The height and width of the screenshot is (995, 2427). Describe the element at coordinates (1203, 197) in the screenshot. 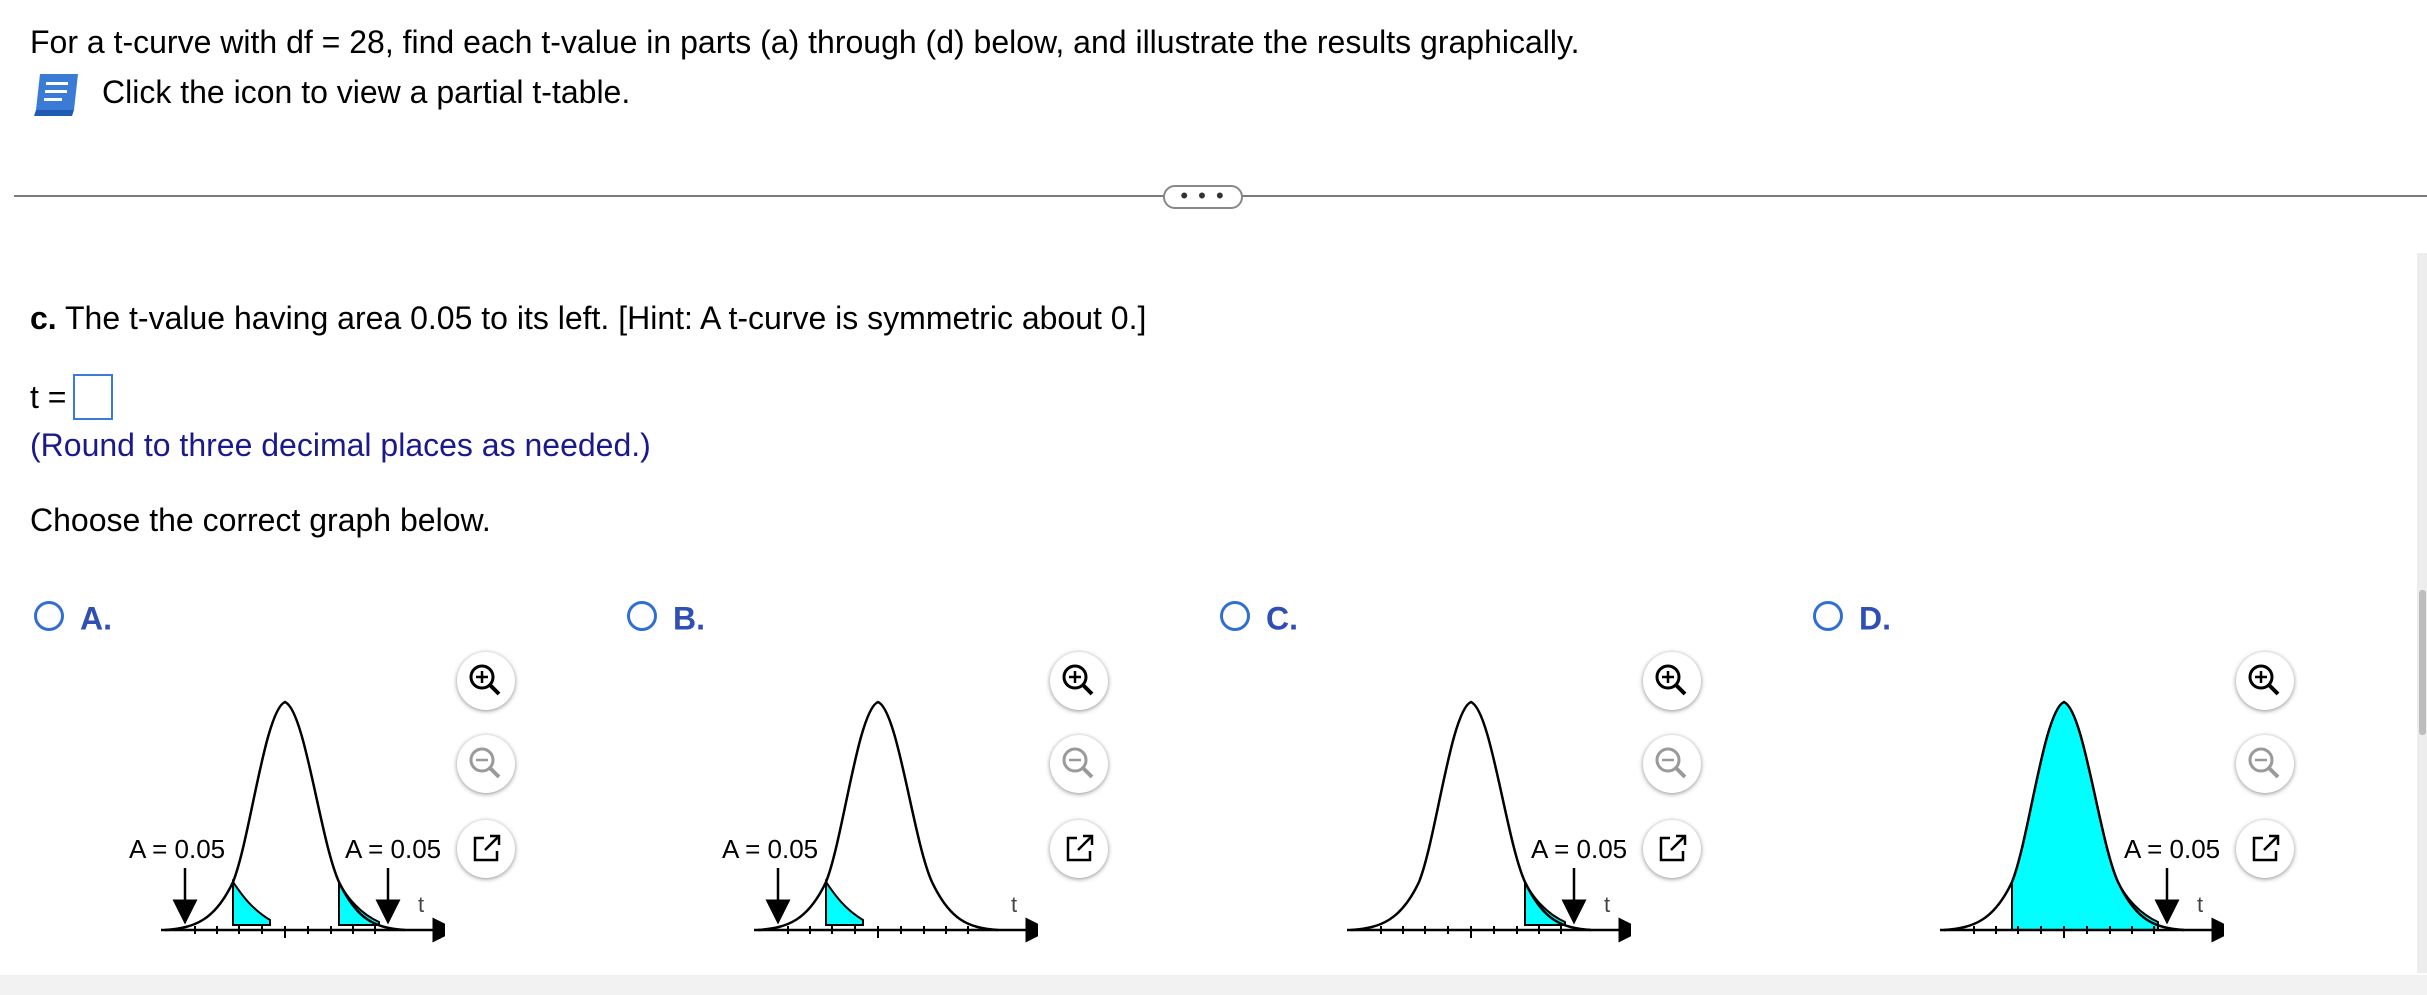

I see `expand-button: • • •` at that location.